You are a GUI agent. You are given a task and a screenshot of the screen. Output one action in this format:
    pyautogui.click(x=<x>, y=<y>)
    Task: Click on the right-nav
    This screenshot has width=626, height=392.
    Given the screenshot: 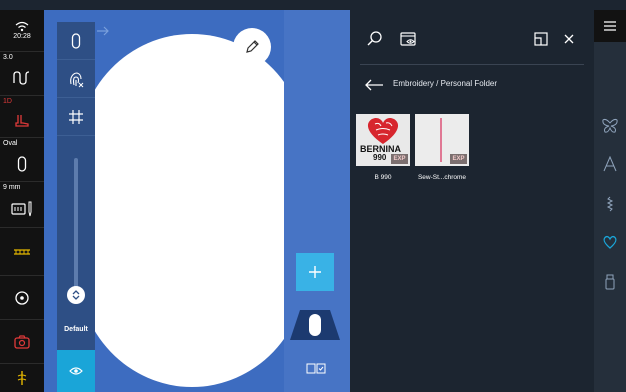 What is the action you would take?
    pyautogui.click(x=610, y=201)
    